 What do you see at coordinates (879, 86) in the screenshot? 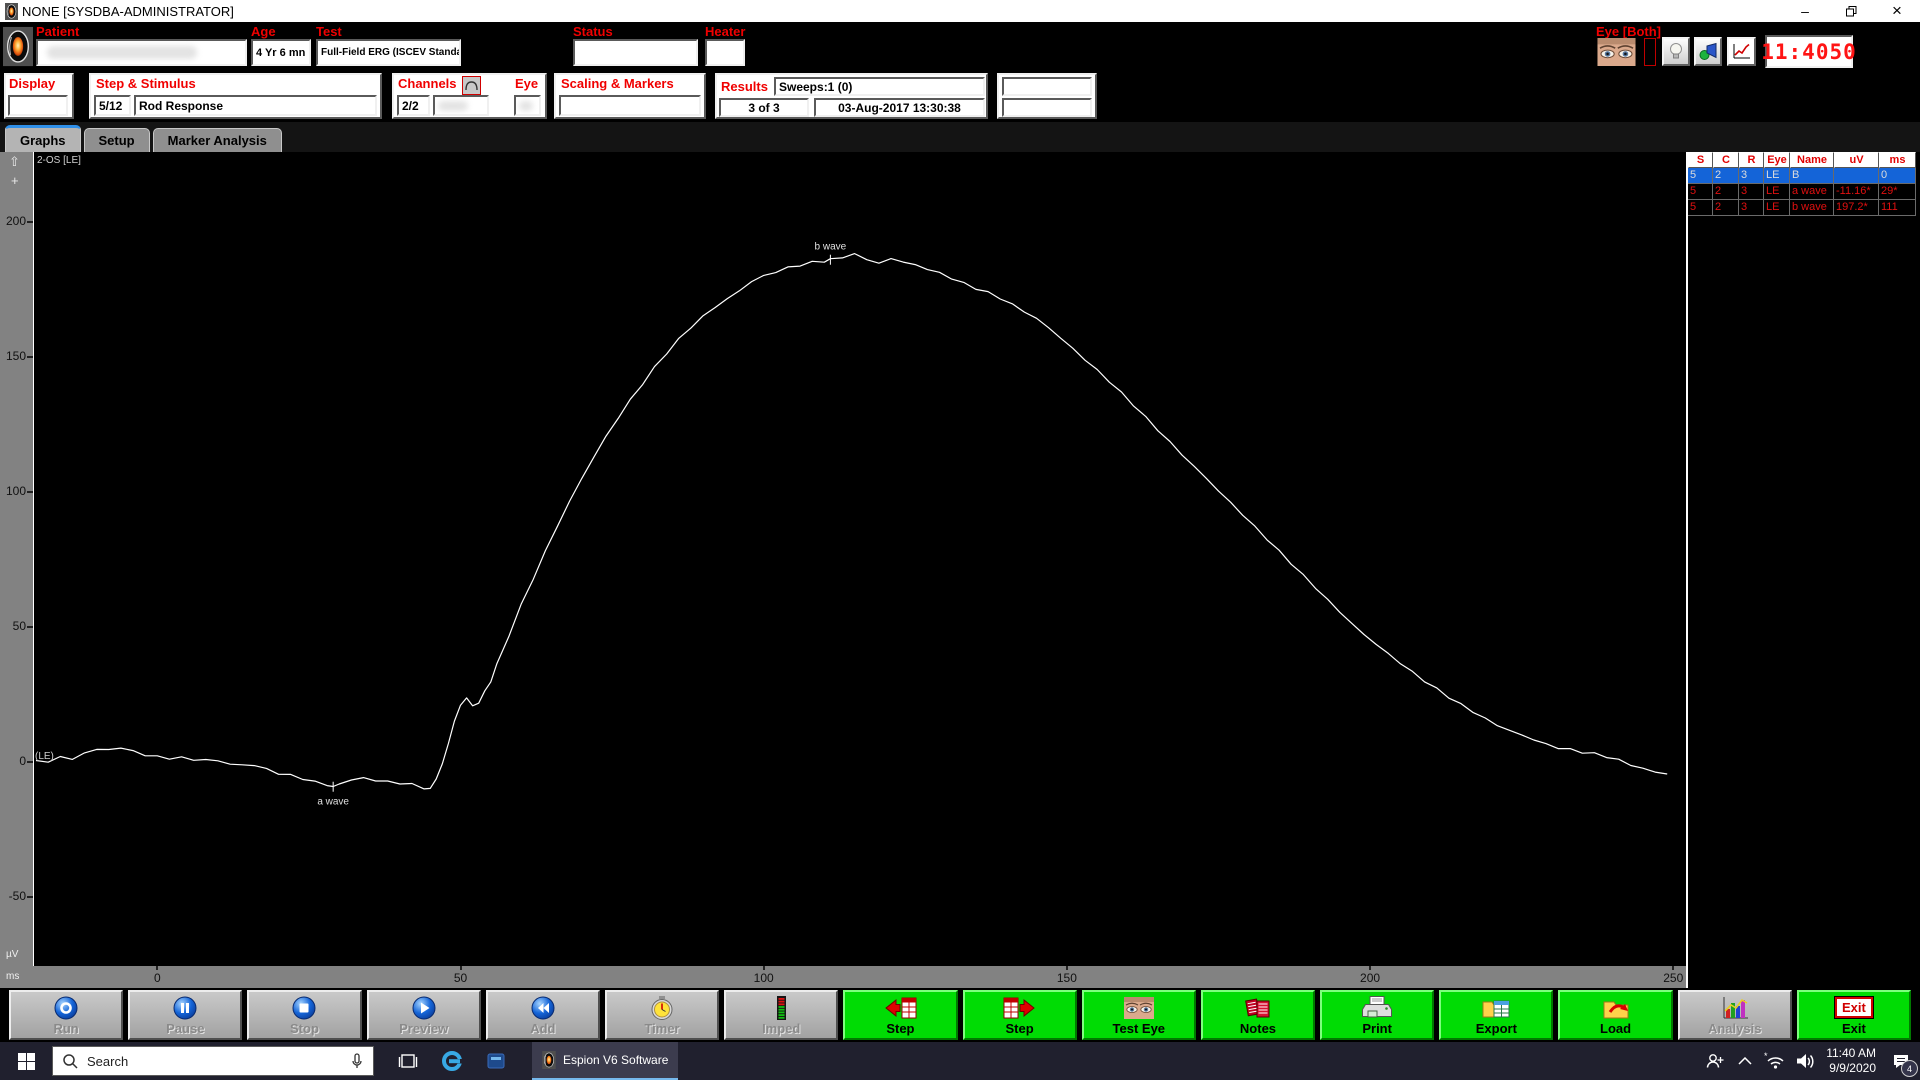
I see `sweeps-input: Sweeps:1 (0)` at bounding box center [879, 86].